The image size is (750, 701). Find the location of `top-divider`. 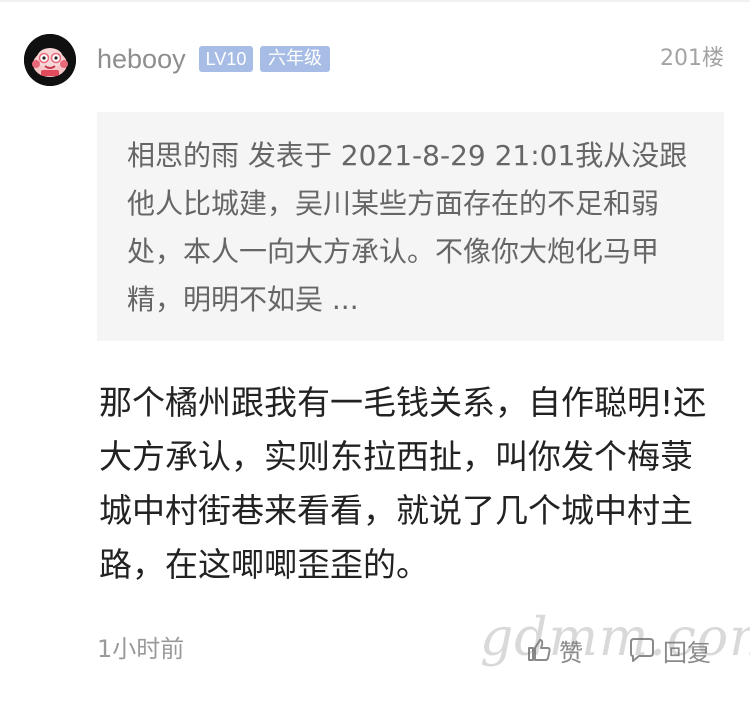

top-divider is located at coordinates (375, 1).